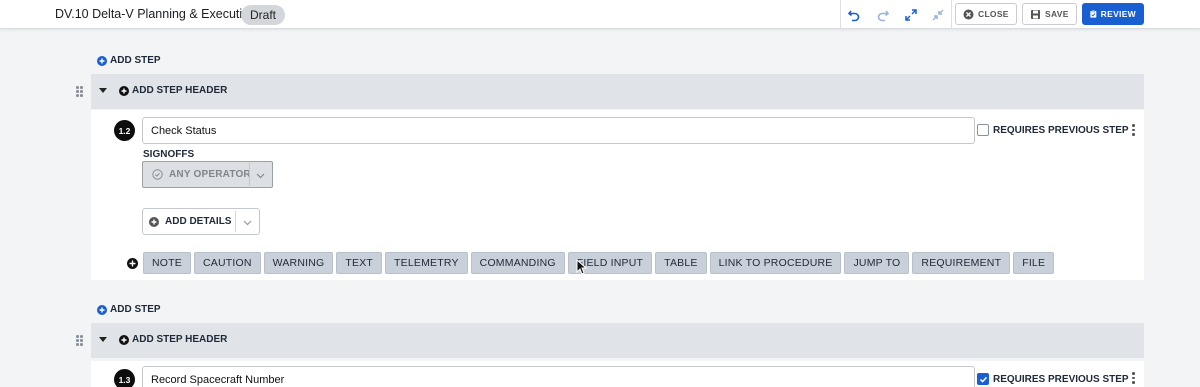 This screenshot has height=387, width=1200. What do you see at coordinates (775, 263) in the screenshot?
I see `content-type-link-to-procedure: LINK TO PROCEDURE` at bounding box center [775, 263].